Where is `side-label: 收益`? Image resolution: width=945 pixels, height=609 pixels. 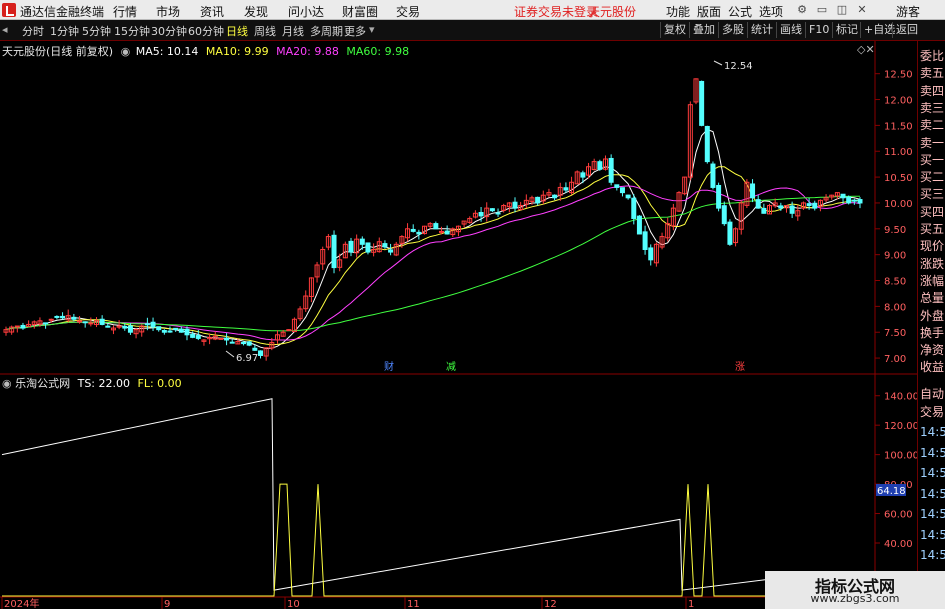 side-label: 收益 is located at coordinates (932, 367).